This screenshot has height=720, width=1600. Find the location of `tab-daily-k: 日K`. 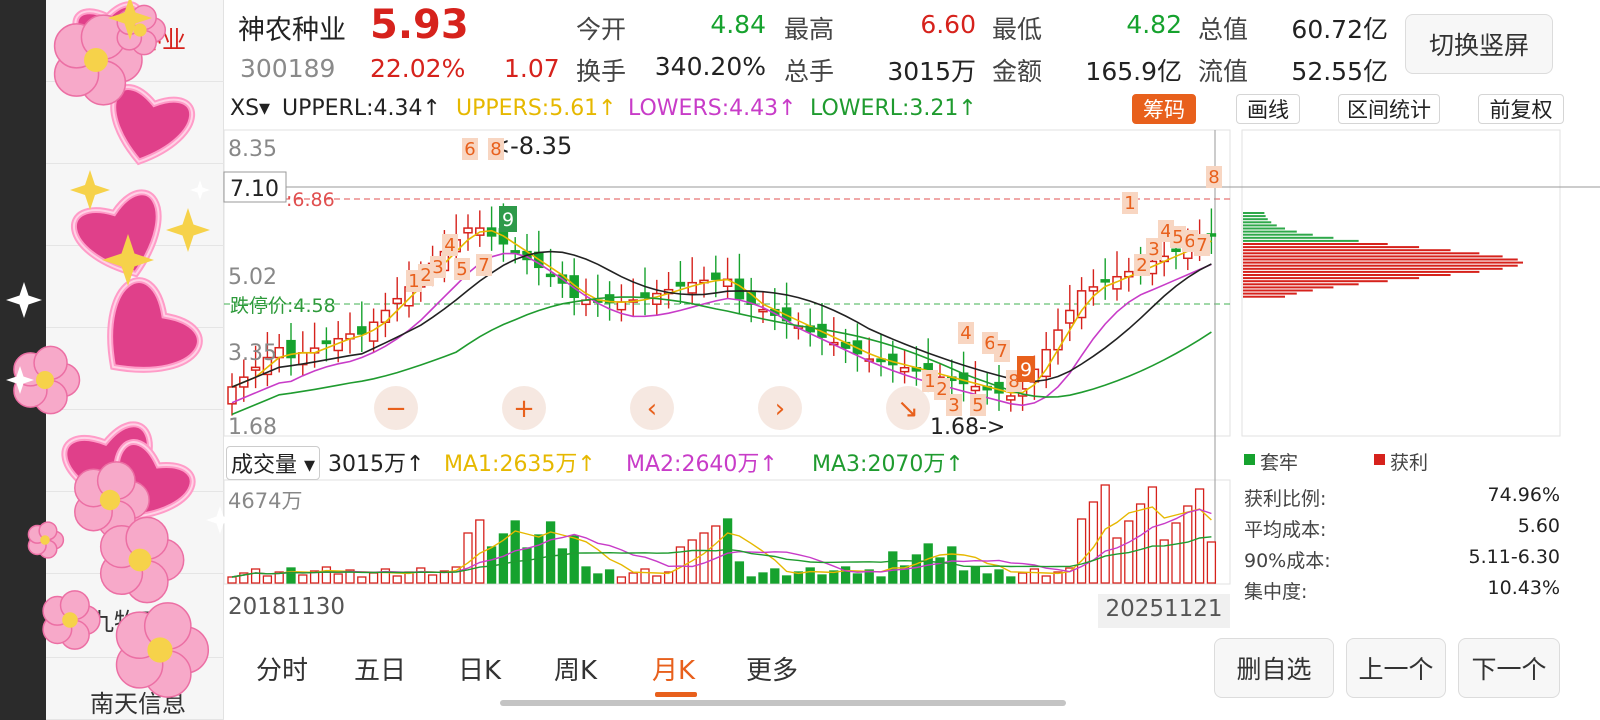

tab-daily-k: 日K is located at coordinates (479, 668).